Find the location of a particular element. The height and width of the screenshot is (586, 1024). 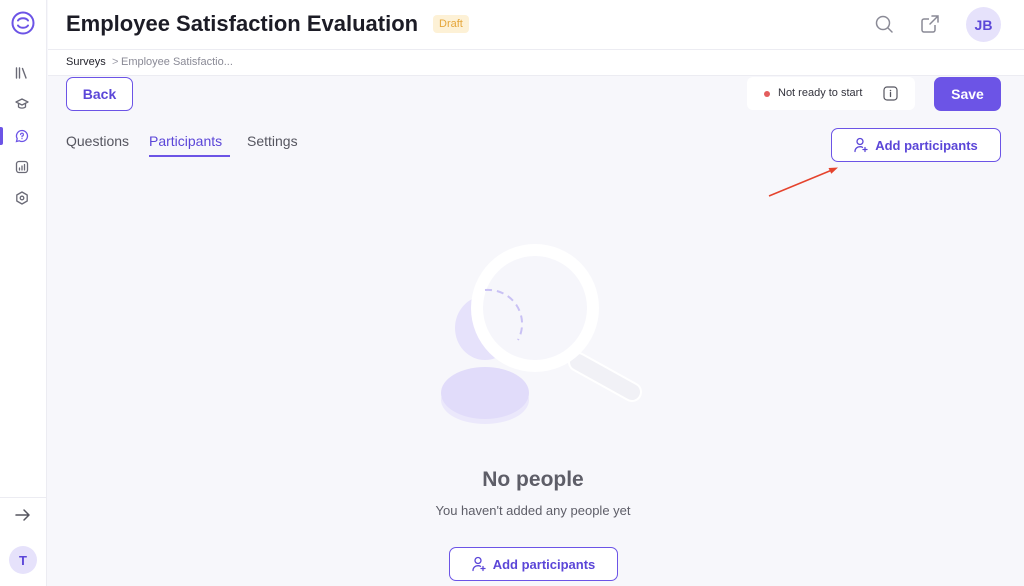

search-icon is located at coordinates (884, 24).